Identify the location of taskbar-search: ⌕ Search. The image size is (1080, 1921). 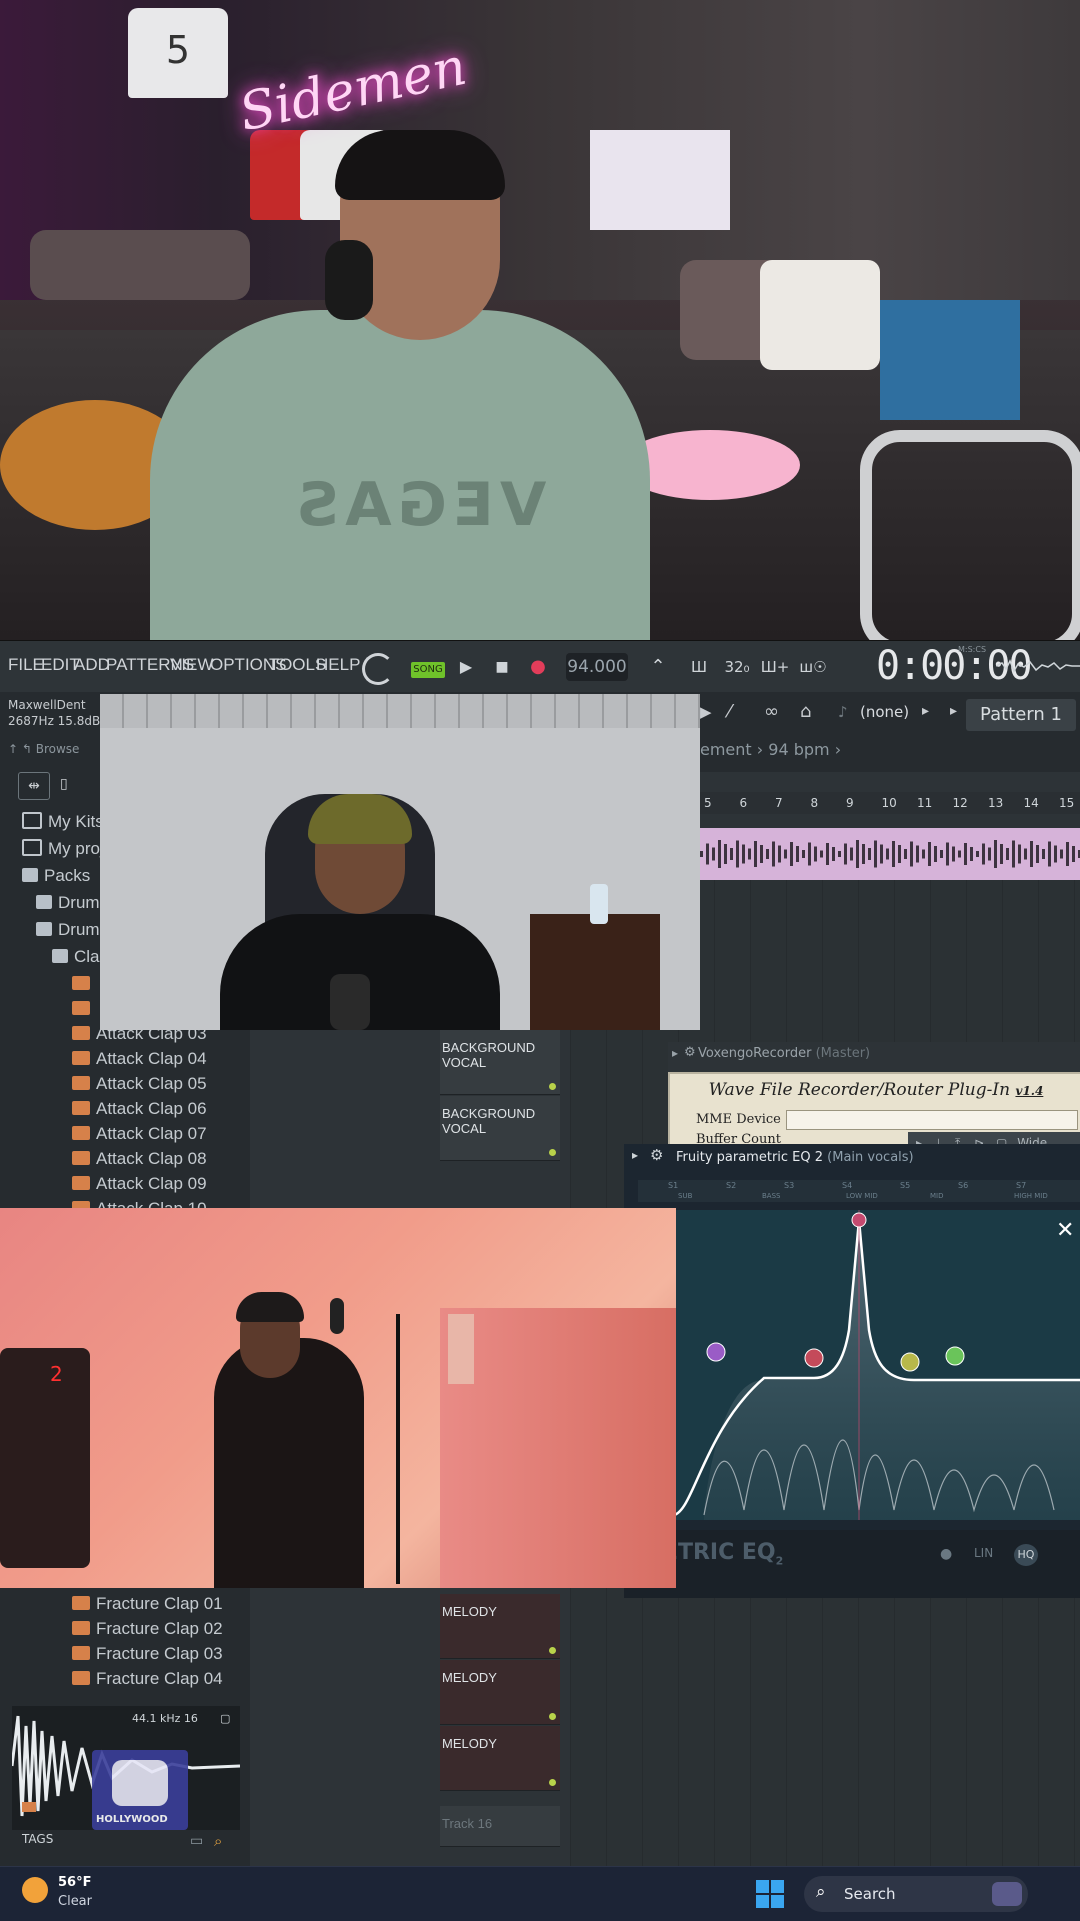
(916, 1894).